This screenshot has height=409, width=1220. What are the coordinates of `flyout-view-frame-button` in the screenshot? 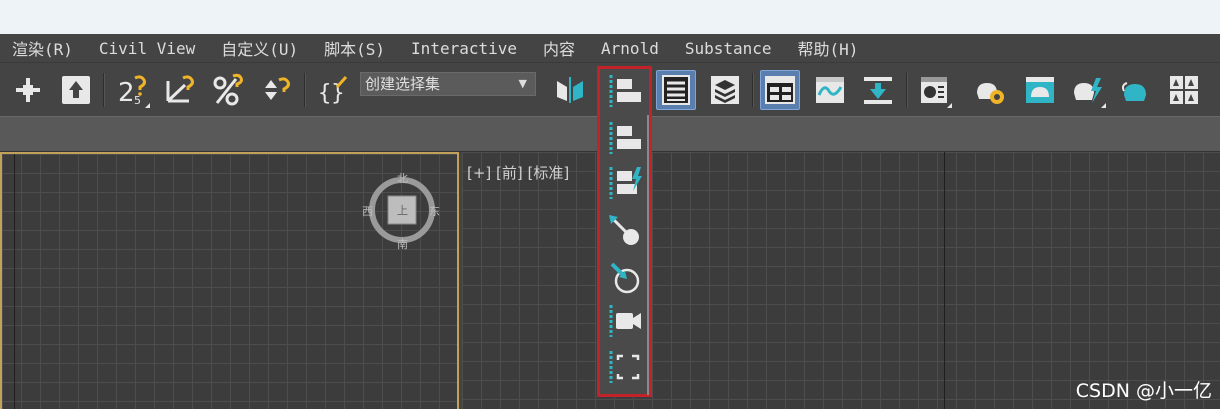 It's located at (625, 367).